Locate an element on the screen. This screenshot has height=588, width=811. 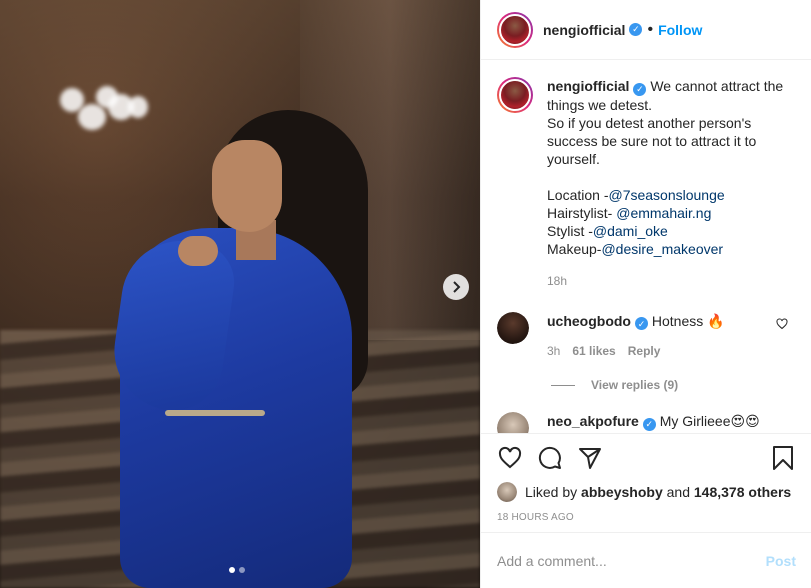
comment-input is located at coordinates (631, 560).